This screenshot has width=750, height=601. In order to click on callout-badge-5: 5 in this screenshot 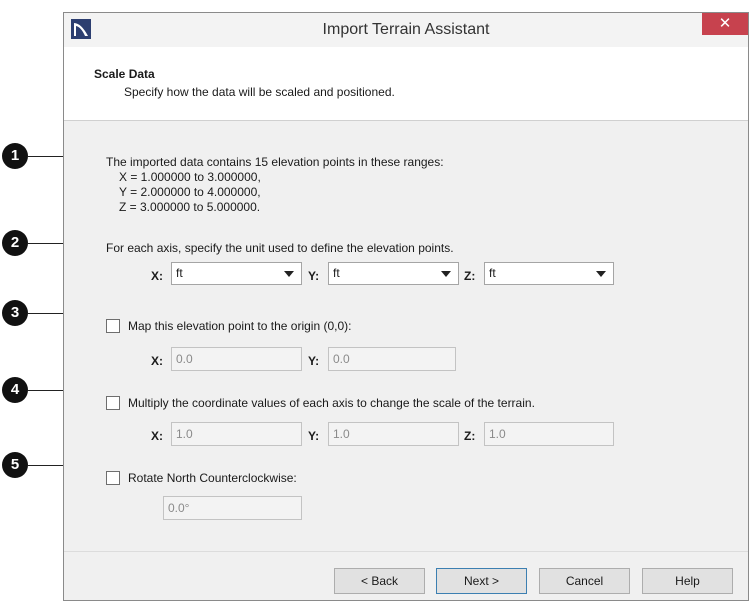, I will do `click(15, 465)`.